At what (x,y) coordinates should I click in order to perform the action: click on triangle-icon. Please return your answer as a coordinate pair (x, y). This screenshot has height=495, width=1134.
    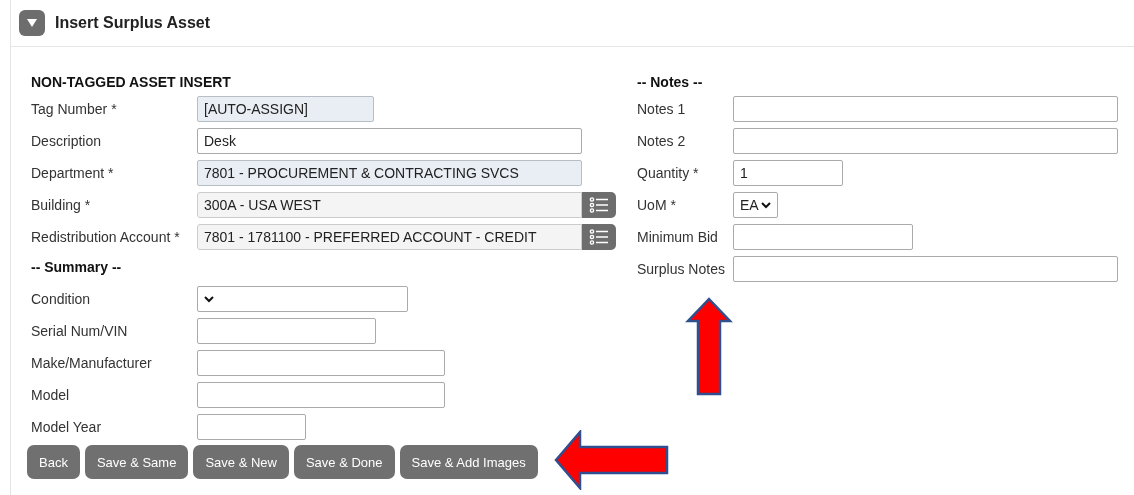
    Looking at the image, I should click on (32, 23).